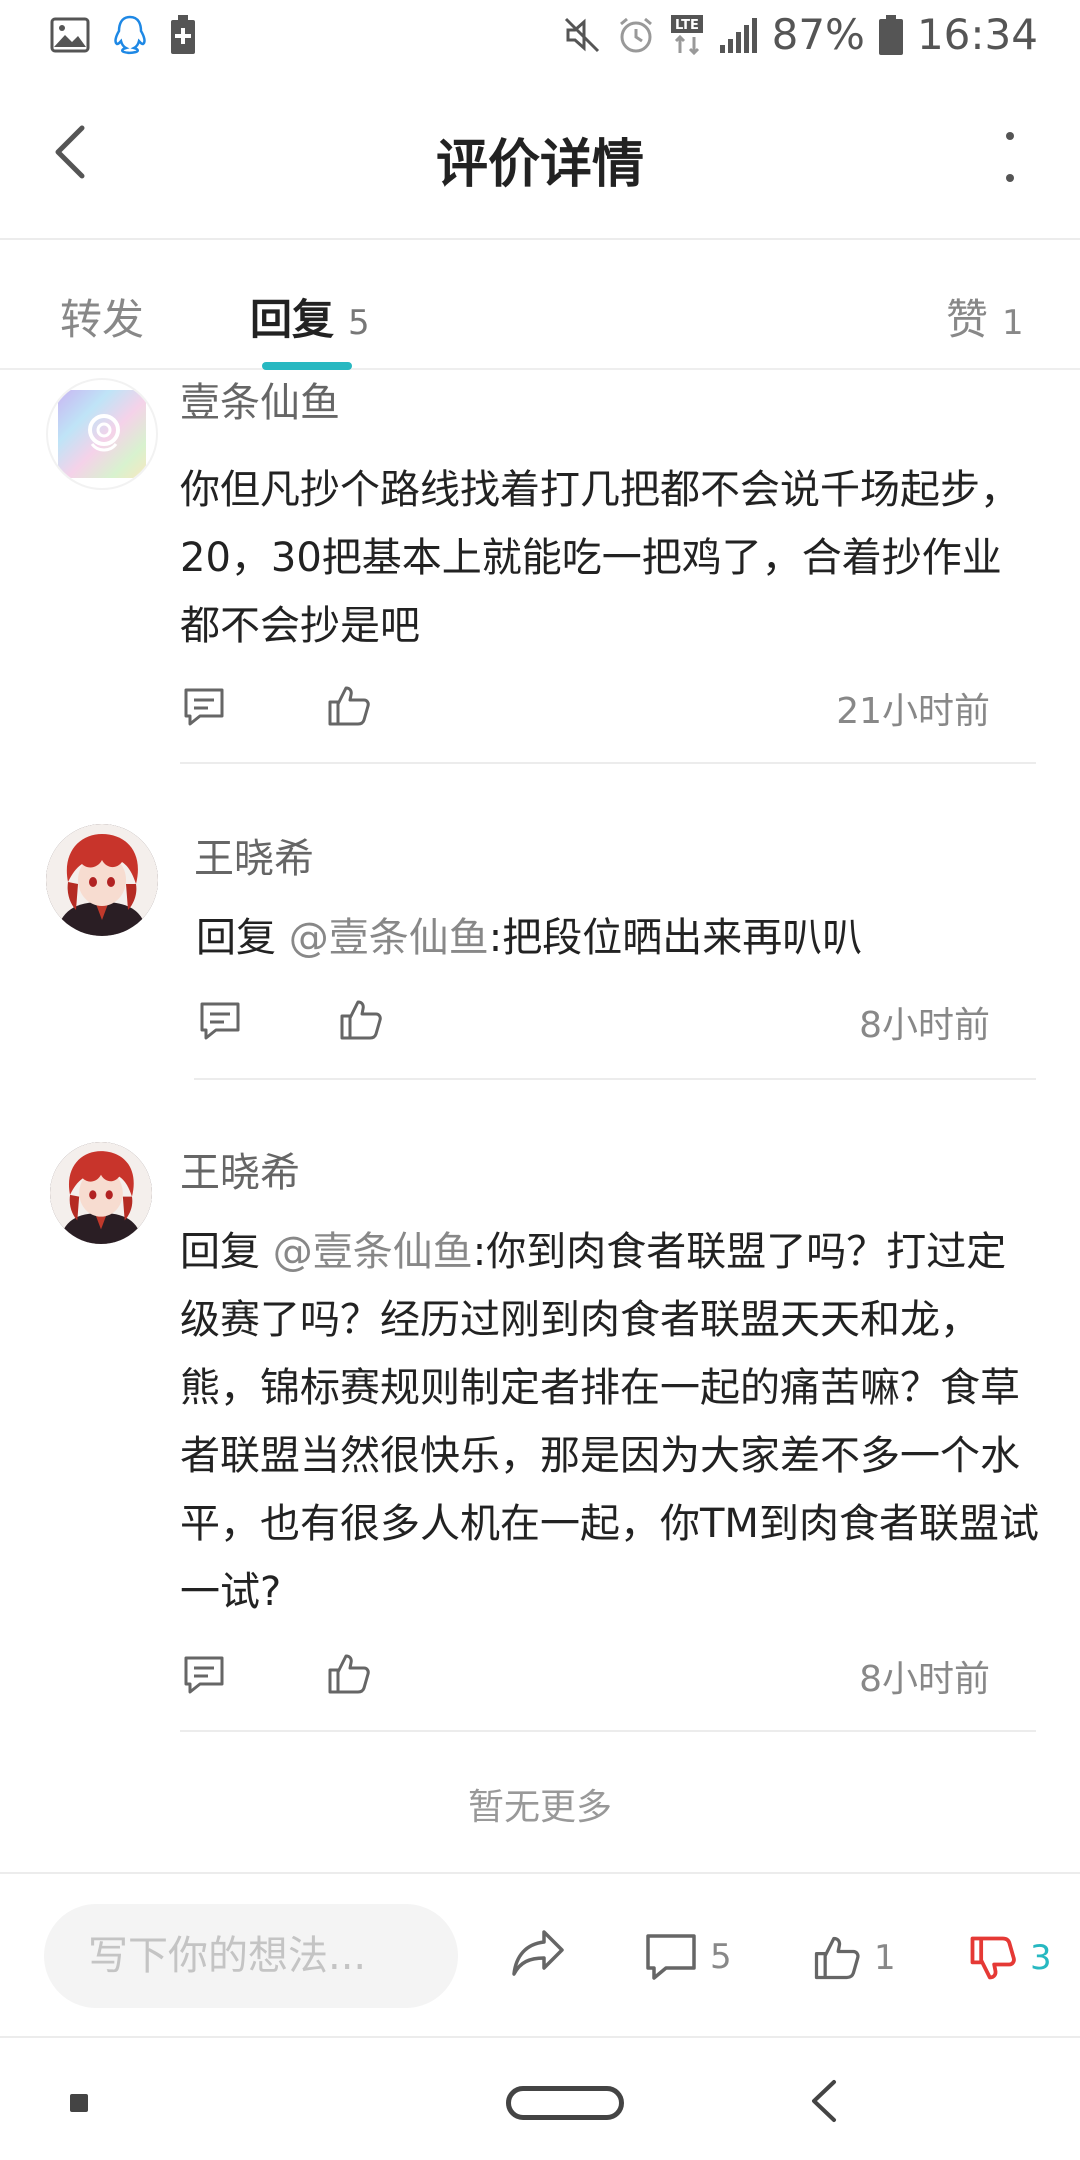 The width and height of the screenshot is (1080, 2160). I want to click on recent-apps-button, so click(79, 2103).